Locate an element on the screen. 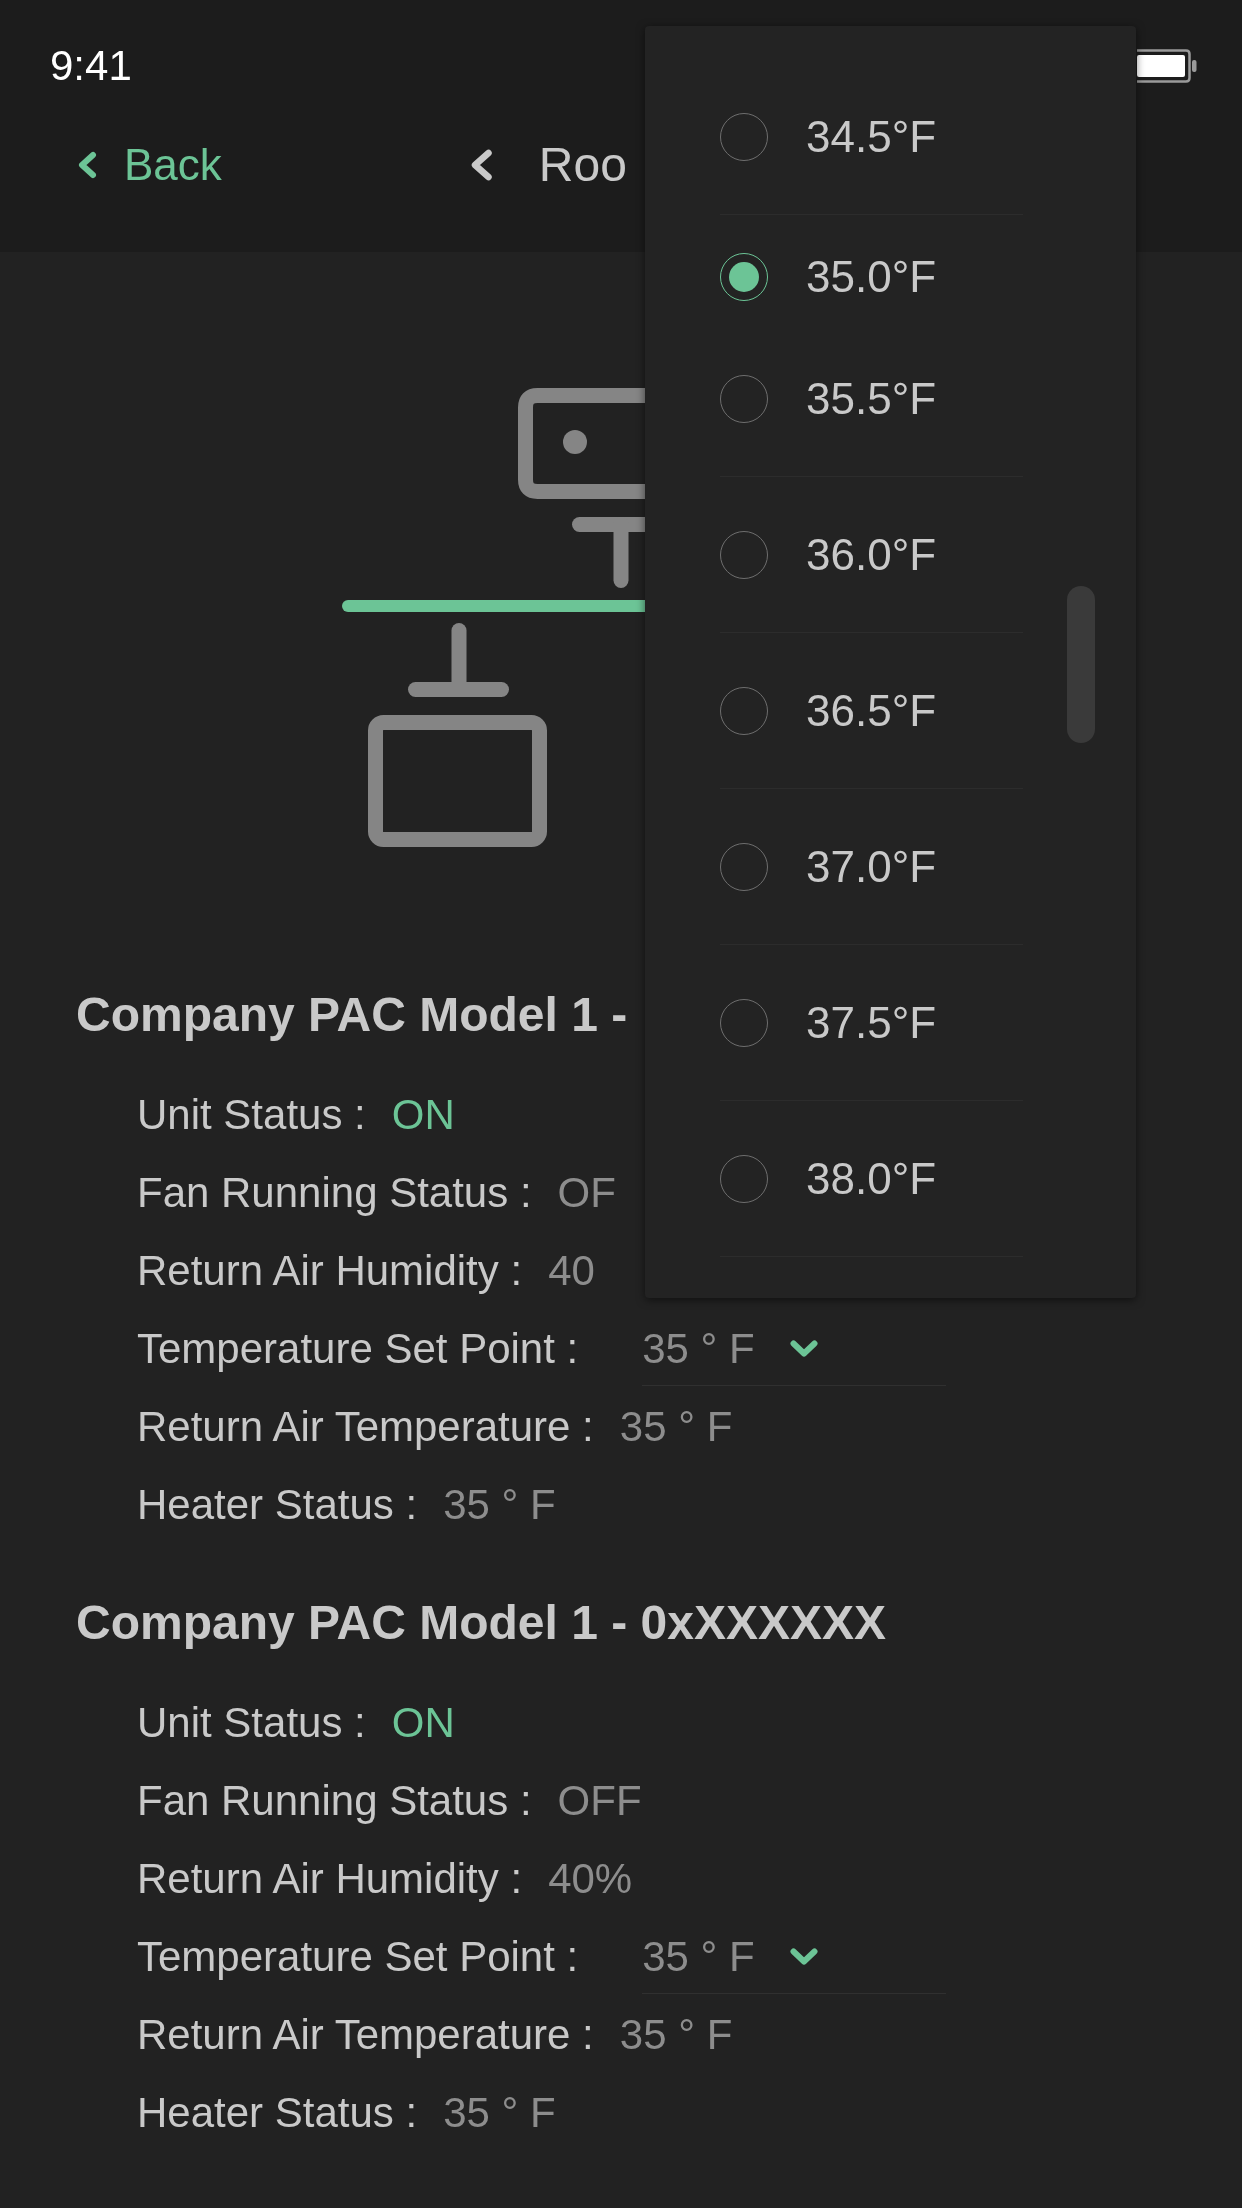 The height and width of the screenshot is (2208, 1242). dropdown-option: 37.5°F is located at coordinates (871, 1023).